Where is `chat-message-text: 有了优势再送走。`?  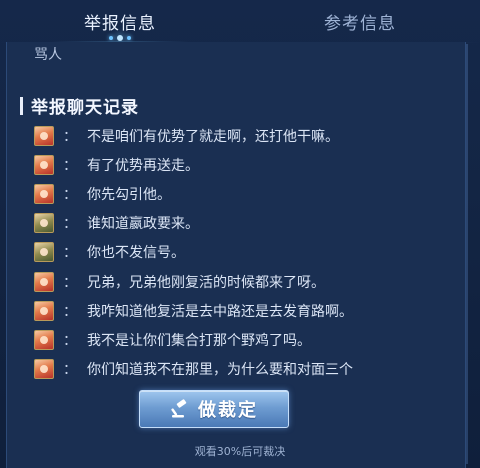
chat-message-text: 有了优势再送走。 is located at coordinates (143, 165).